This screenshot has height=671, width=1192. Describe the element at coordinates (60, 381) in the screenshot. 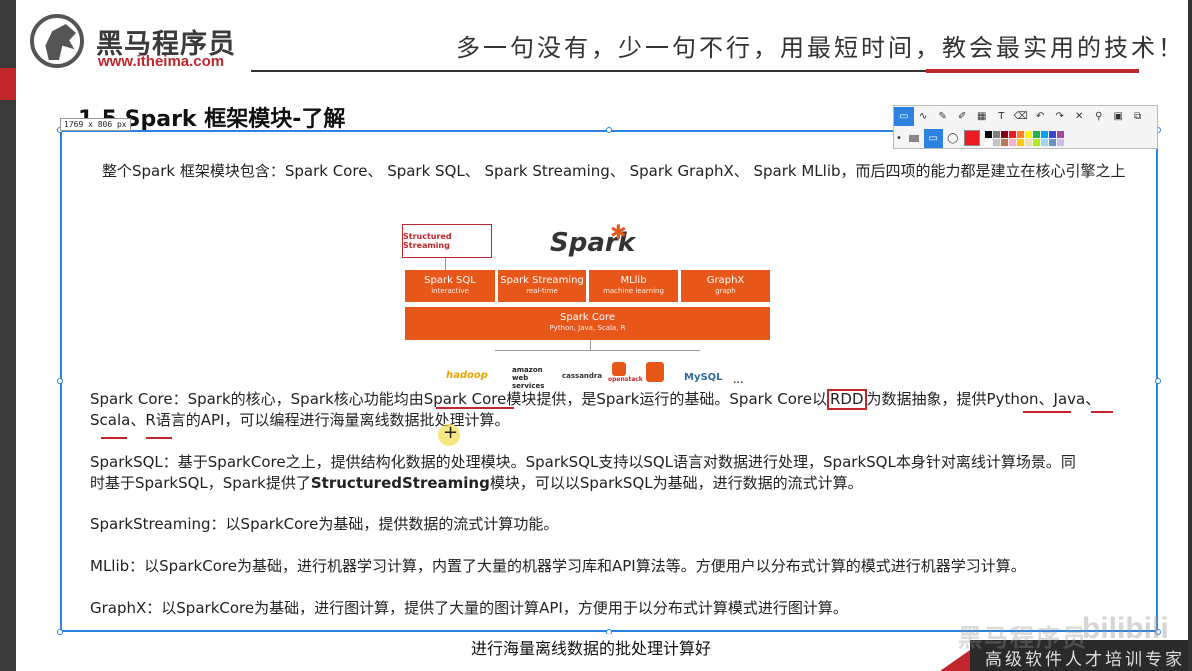

I see `resize-handle-w` at that location.